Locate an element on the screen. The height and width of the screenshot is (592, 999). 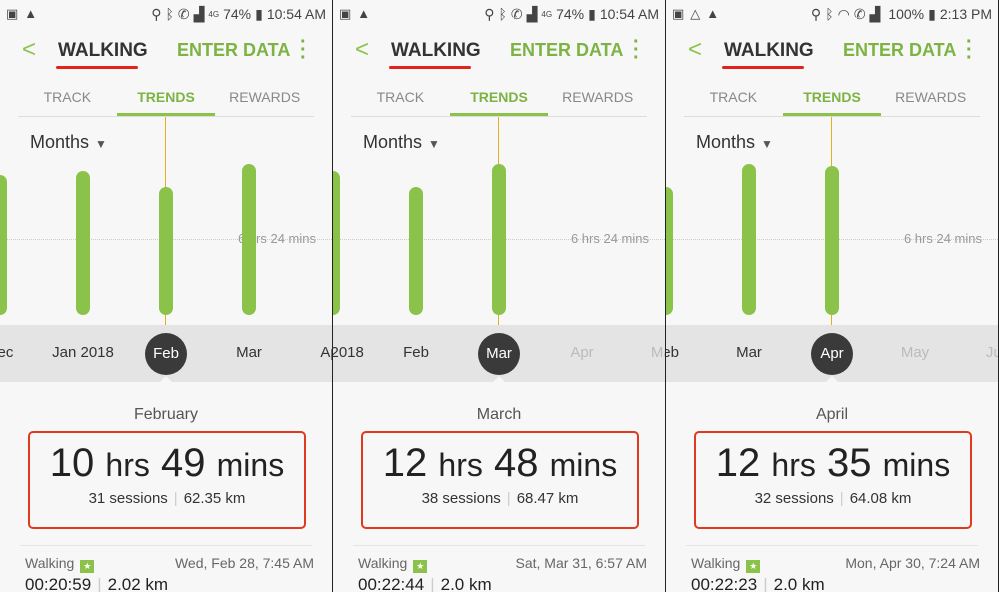
signal-icon: ▟ is located at coordinates (199, 13).